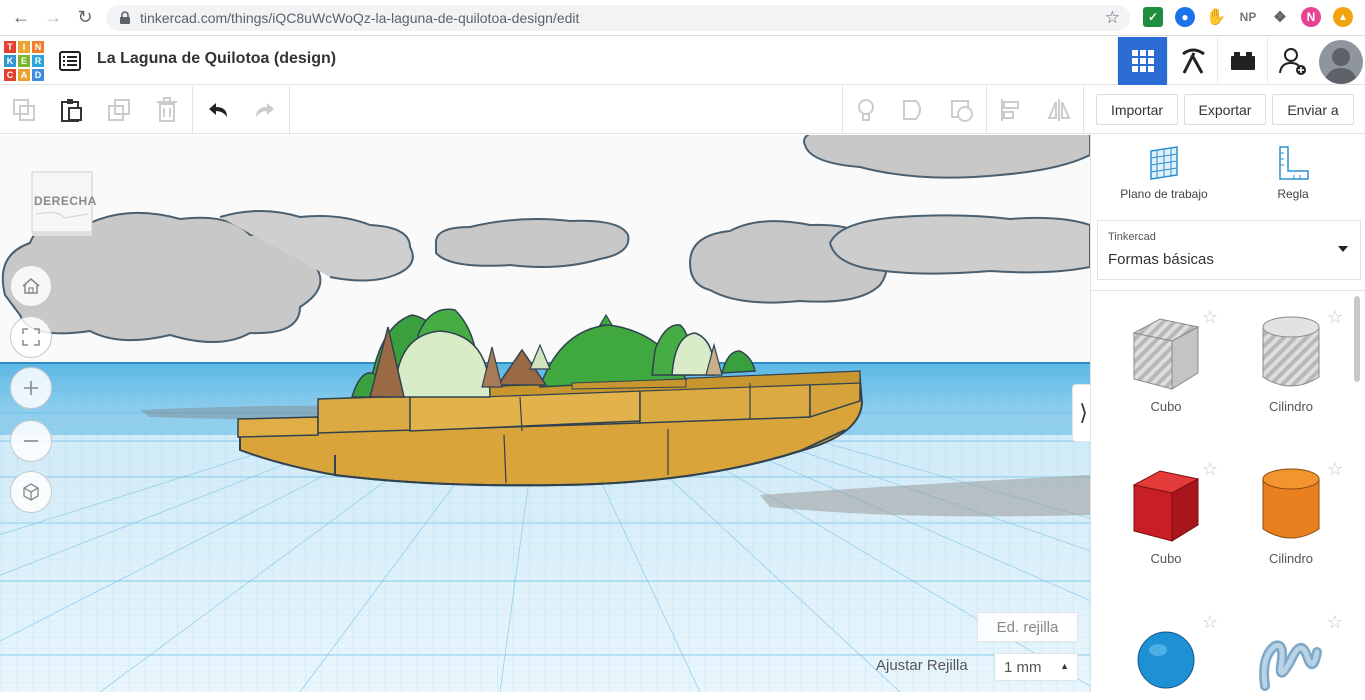 The width and height of the screenshot is (1365, 700). Describe the element at coordinates (1225, 109) in the screenshot. I see `export-button: Exportar` at that location.